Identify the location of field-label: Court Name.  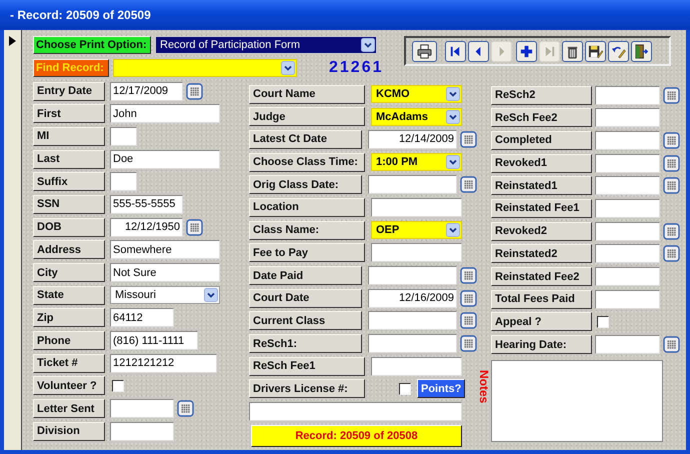
(307, 94).